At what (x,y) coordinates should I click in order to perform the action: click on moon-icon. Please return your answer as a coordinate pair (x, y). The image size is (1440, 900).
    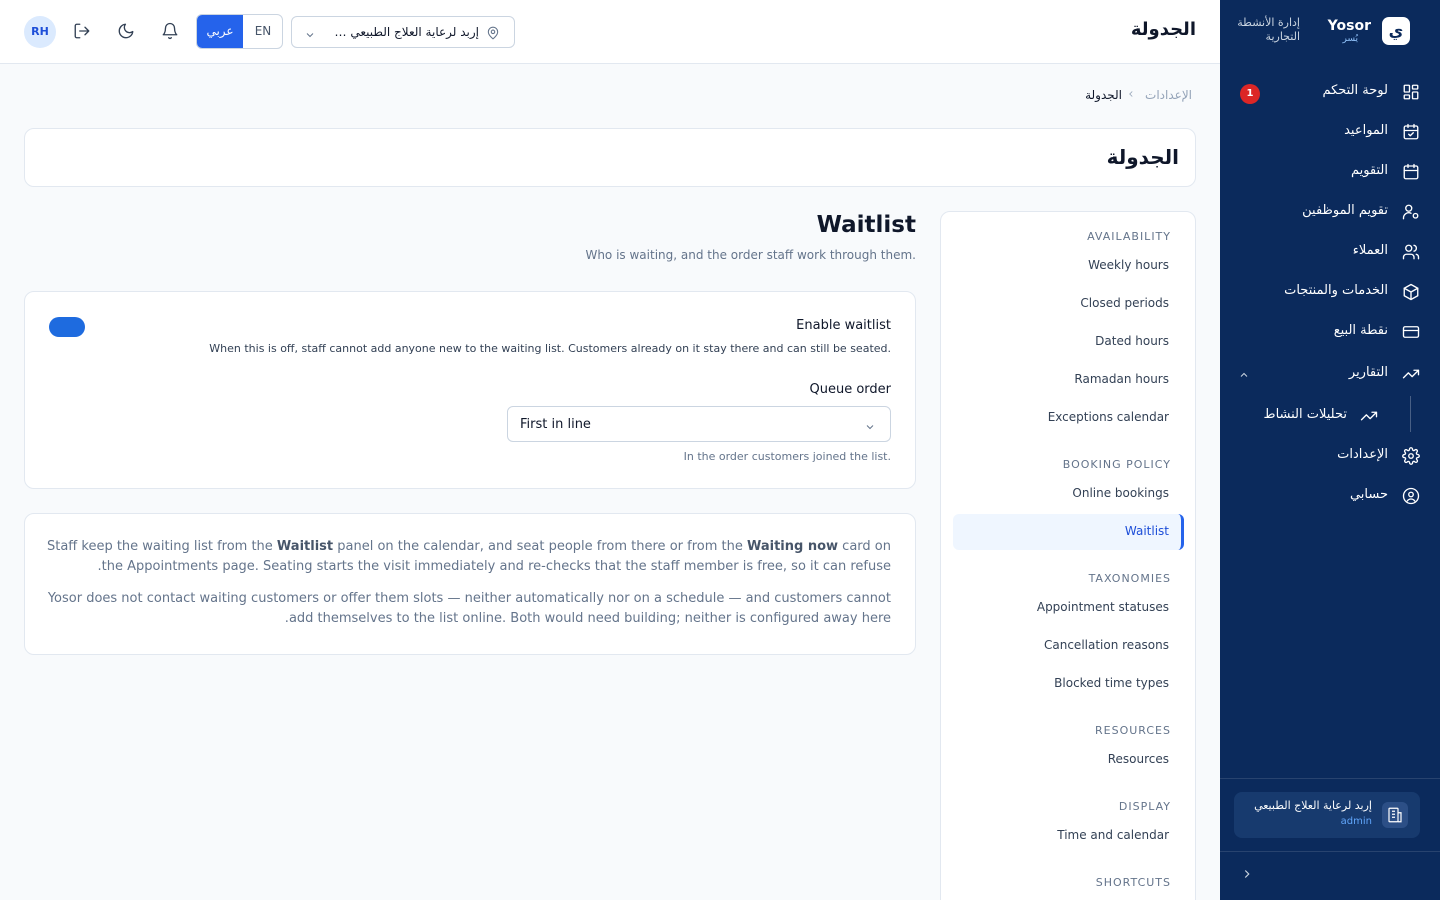
    Looking at the image, I should click on (127, 32).